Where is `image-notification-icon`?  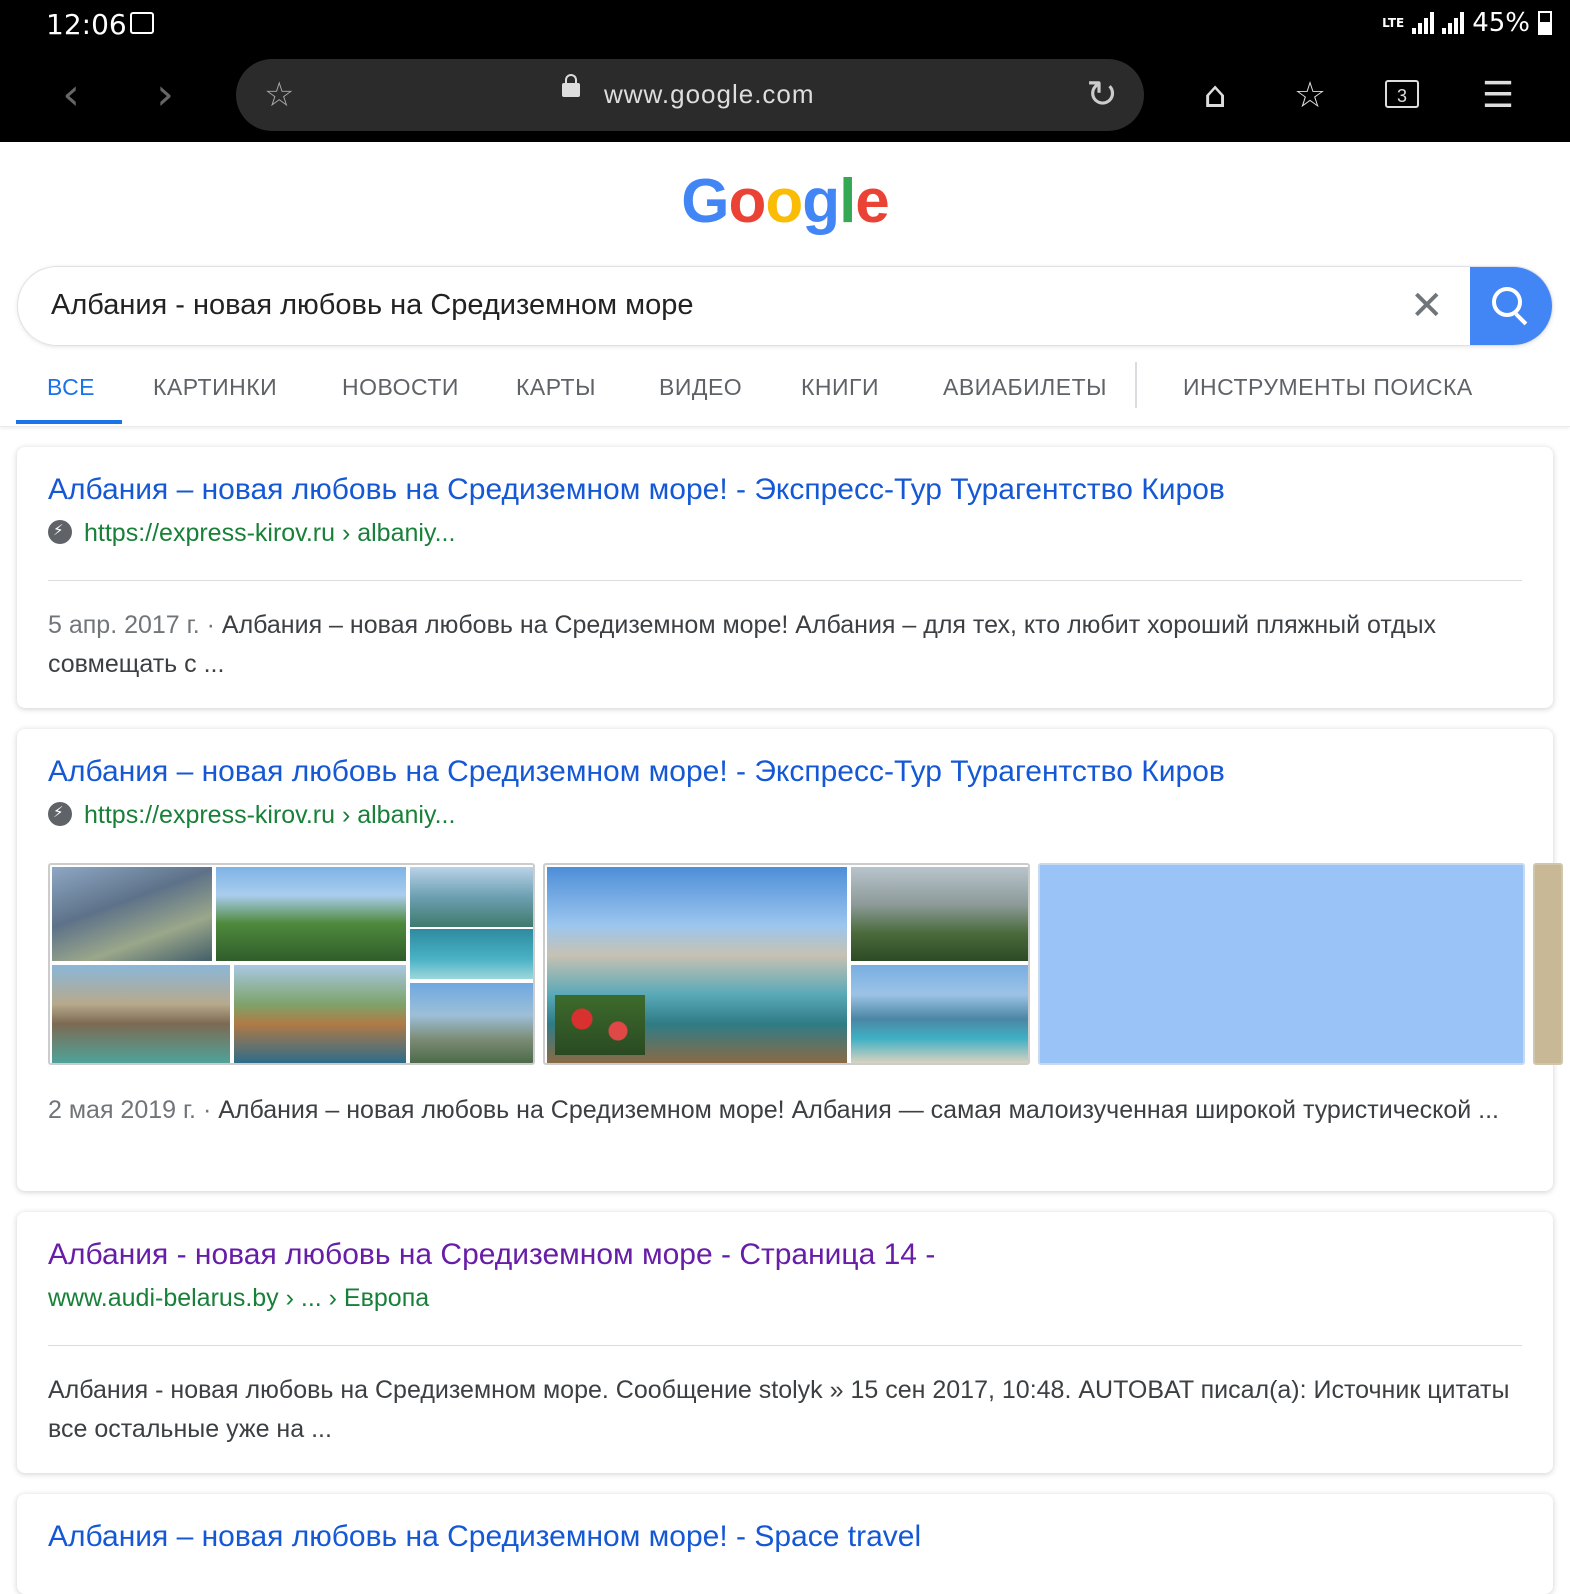
image-notification-icon is located at coordinates (142, 23).